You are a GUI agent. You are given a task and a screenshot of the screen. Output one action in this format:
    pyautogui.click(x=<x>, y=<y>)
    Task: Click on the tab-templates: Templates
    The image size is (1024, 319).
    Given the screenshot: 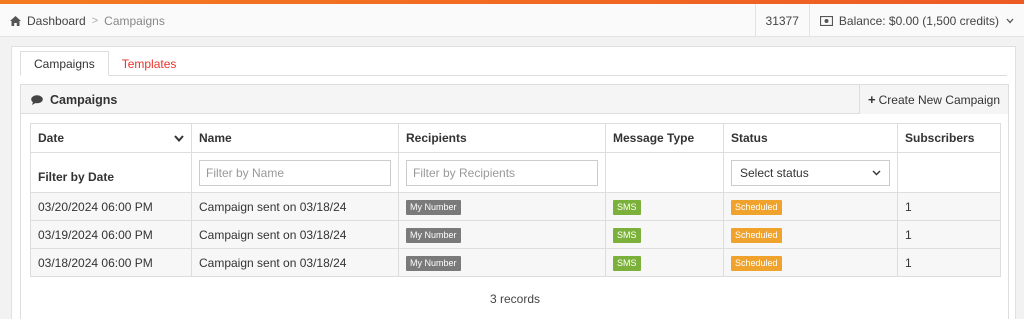 What is the action you would take?
    pyautogui.click(x=149, y=63)
    